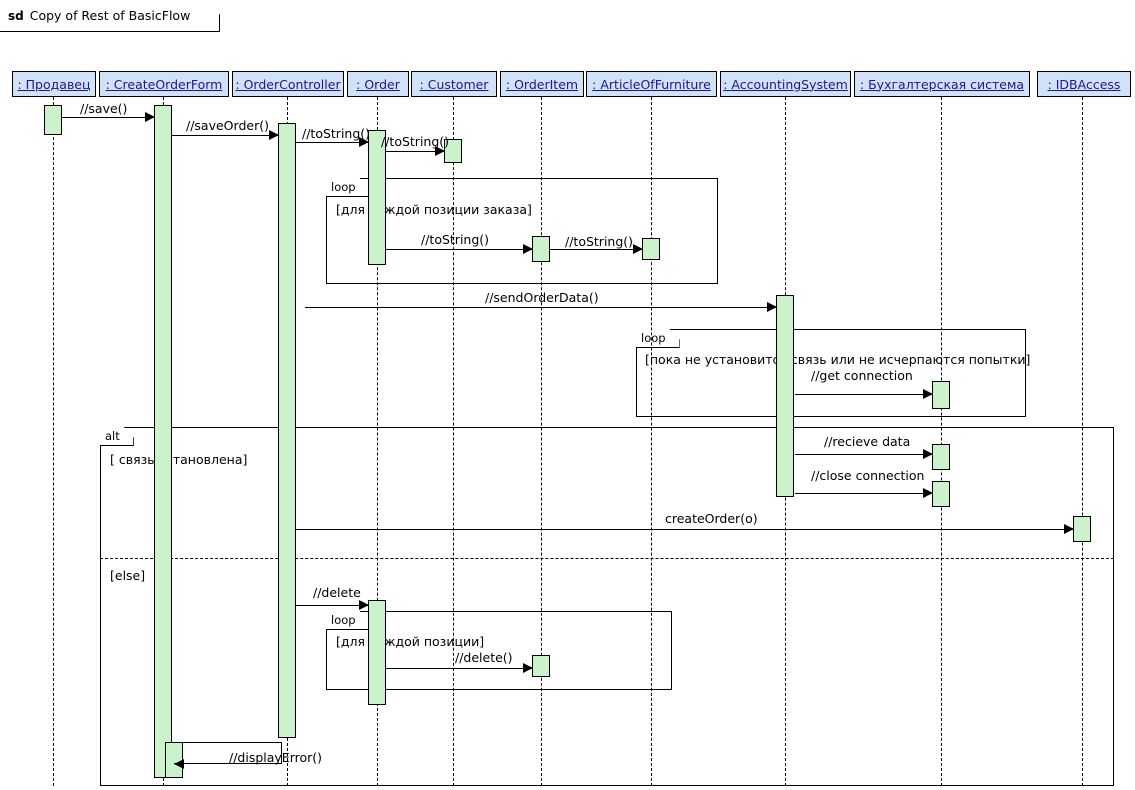  I want to click on message-label-1: //saveOrder(), so click(227, 125).